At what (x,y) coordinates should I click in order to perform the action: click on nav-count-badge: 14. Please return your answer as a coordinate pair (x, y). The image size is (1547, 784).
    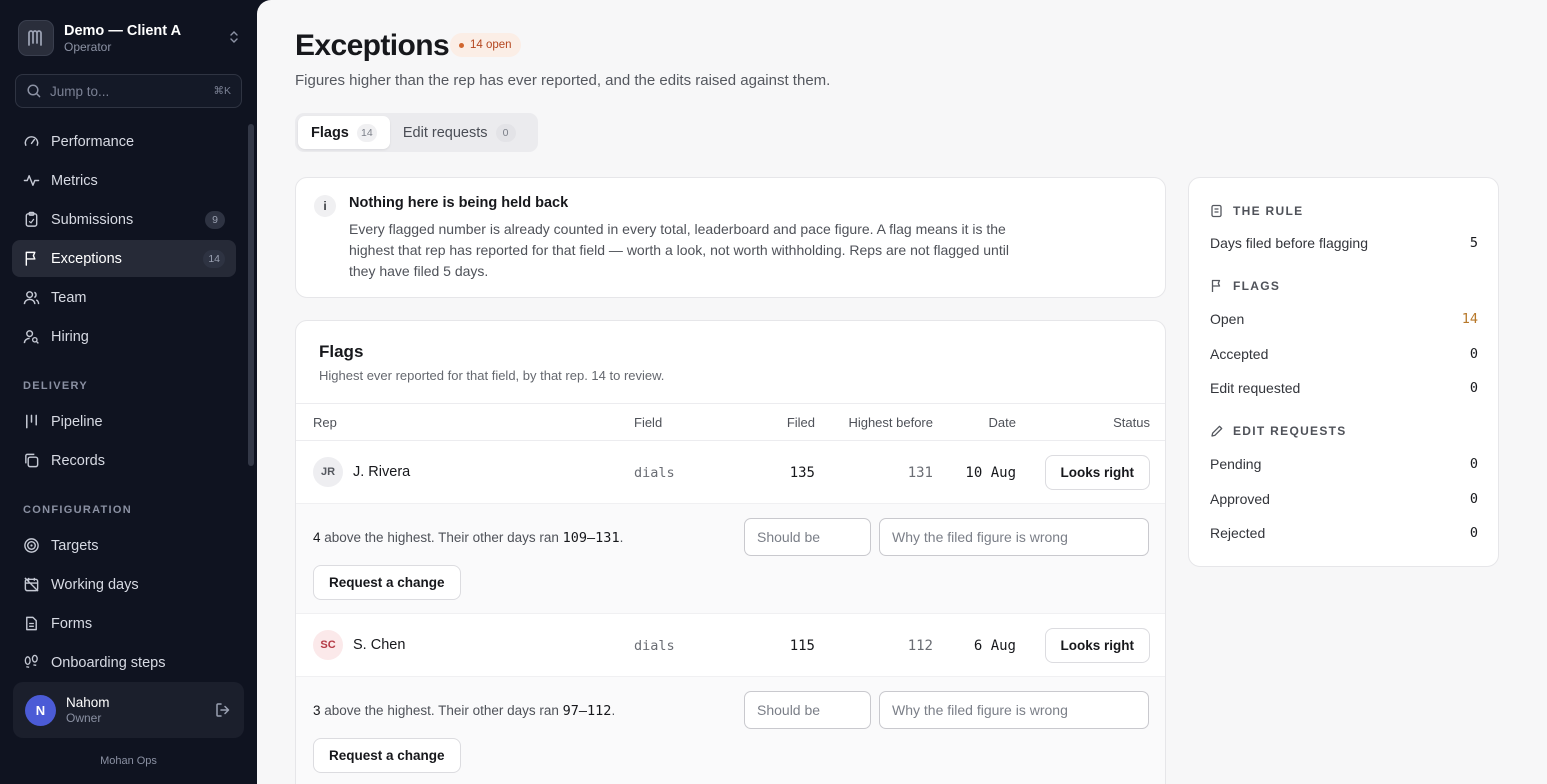
    Looking at the image, I should click on (214, 258).